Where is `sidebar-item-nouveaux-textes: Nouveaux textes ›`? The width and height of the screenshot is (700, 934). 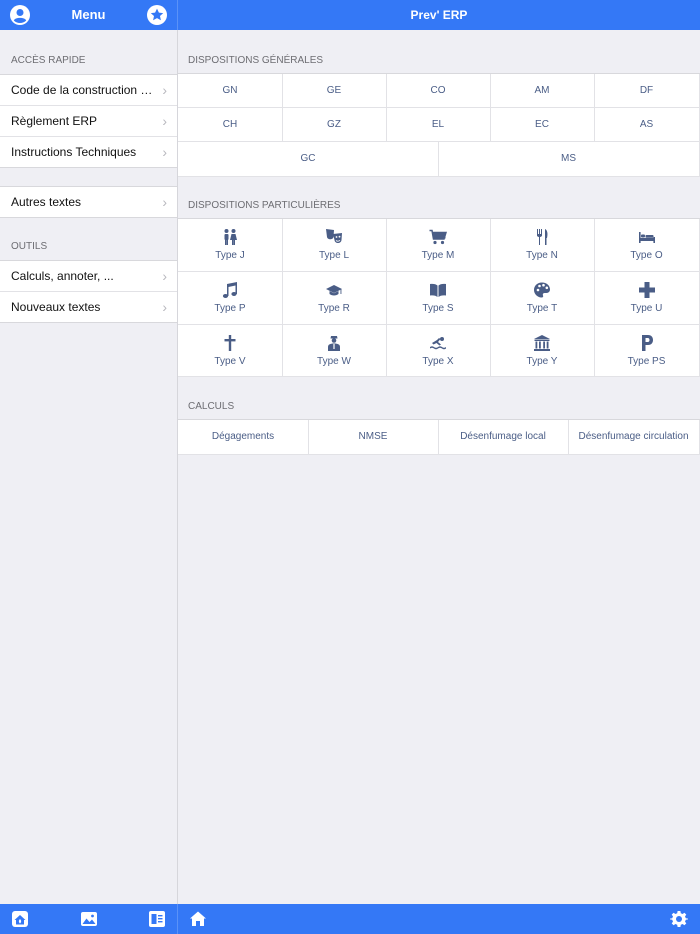
sidebar-item-nouveaux-textes: Nouveaux textes › is located at coordinates (88, 307).